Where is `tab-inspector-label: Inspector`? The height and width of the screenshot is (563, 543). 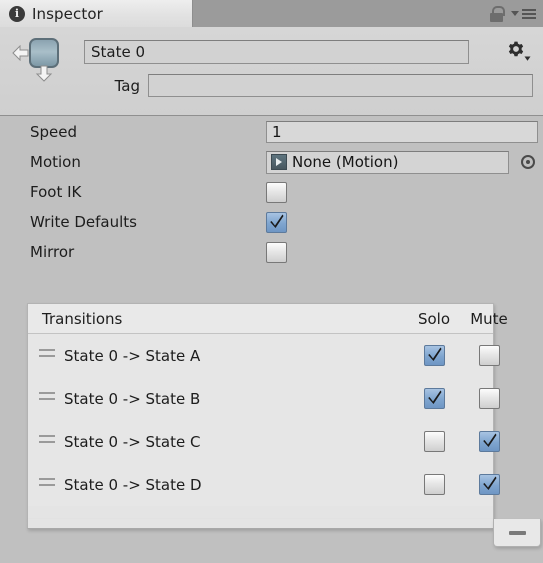
tab-inspector-label: Inspector is located at coordinates (67, 13).